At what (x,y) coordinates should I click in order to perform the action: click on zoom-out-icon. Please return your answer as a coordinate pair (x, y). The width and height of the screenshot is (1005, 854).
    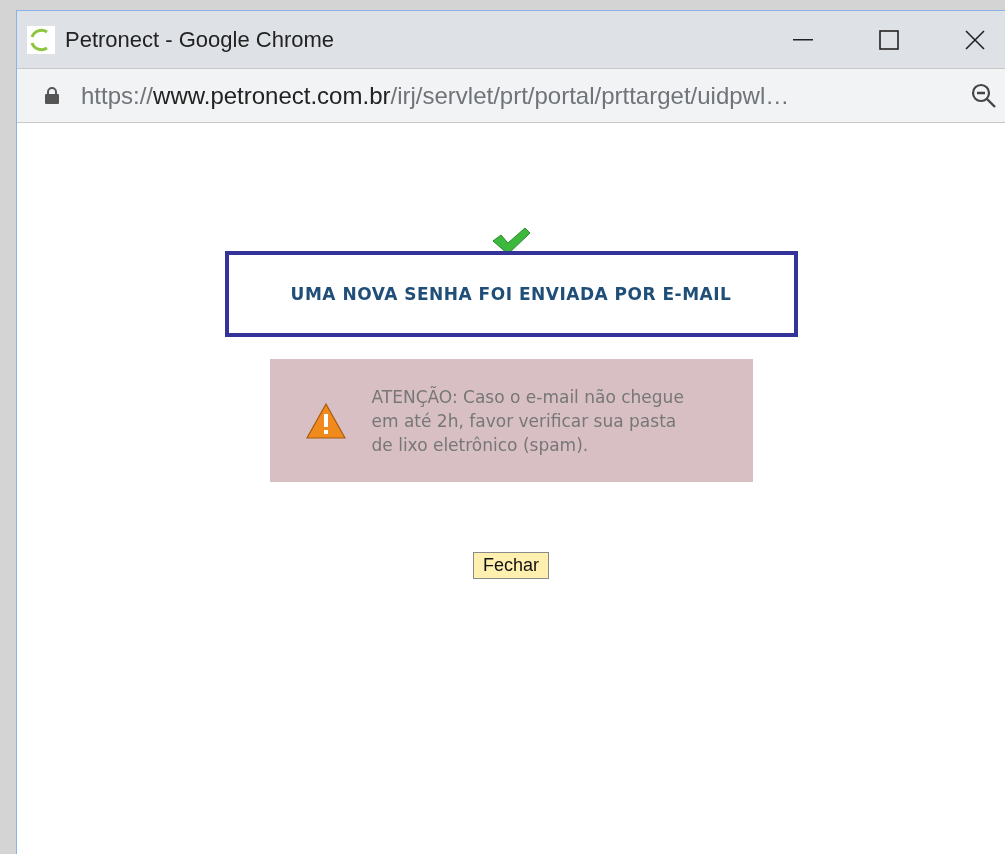
    Looking at the image, I should click on (984, 95).